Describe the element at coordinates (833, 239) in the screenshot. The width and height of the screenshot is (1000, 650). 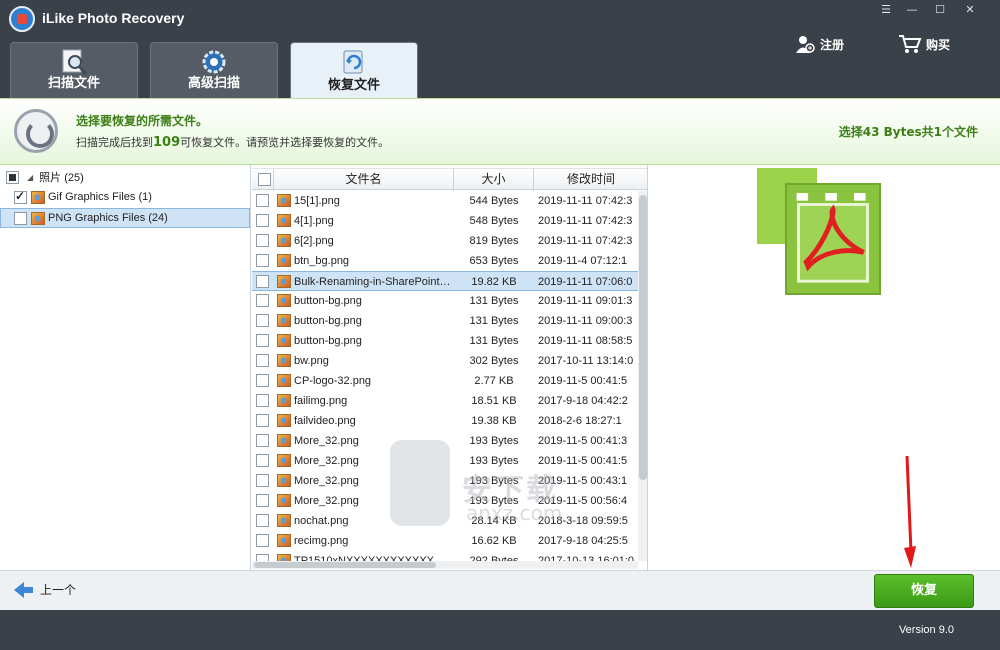
I see `pdf-preview-icon` at that location.